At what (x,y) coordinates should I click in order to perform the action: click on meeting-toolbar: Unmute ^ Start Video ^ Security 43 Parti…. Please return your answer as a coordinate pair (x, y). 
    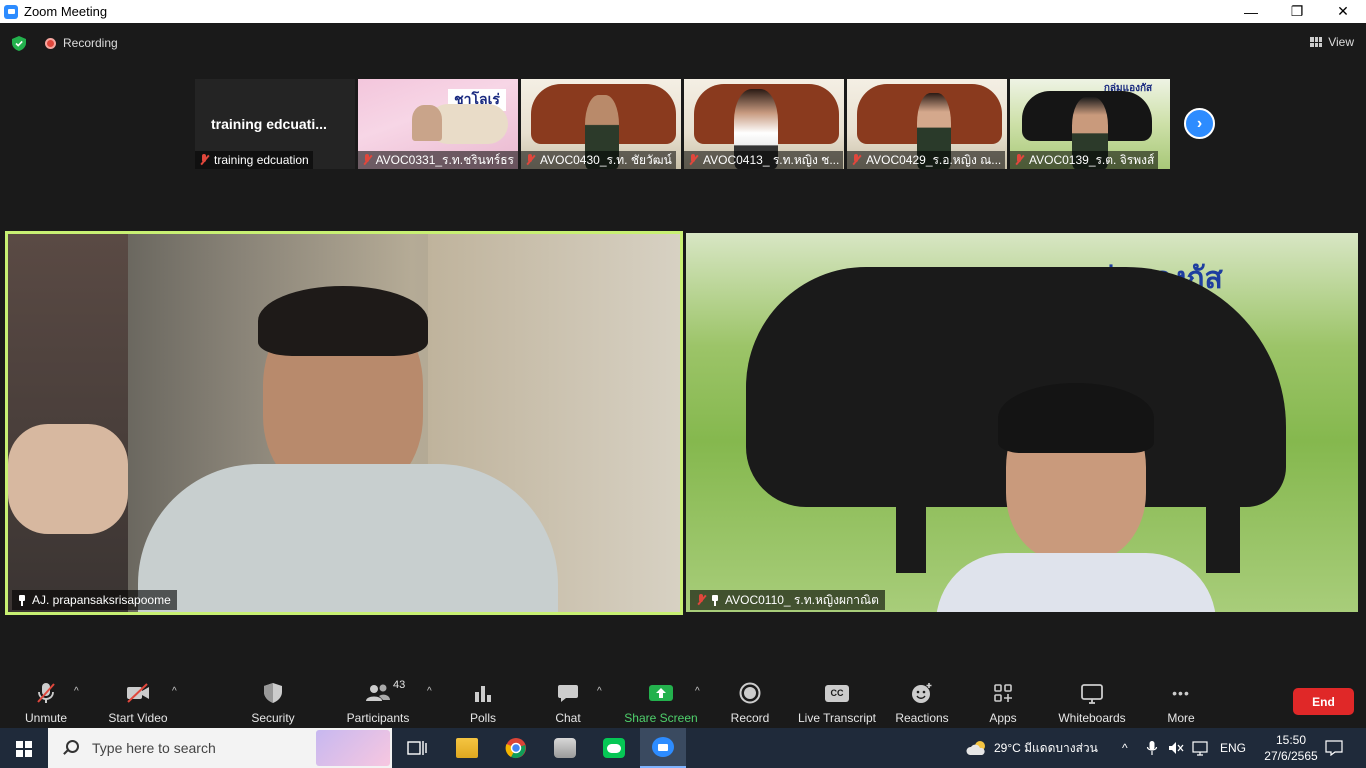
    Looking at the image, I should click on (683, 700).